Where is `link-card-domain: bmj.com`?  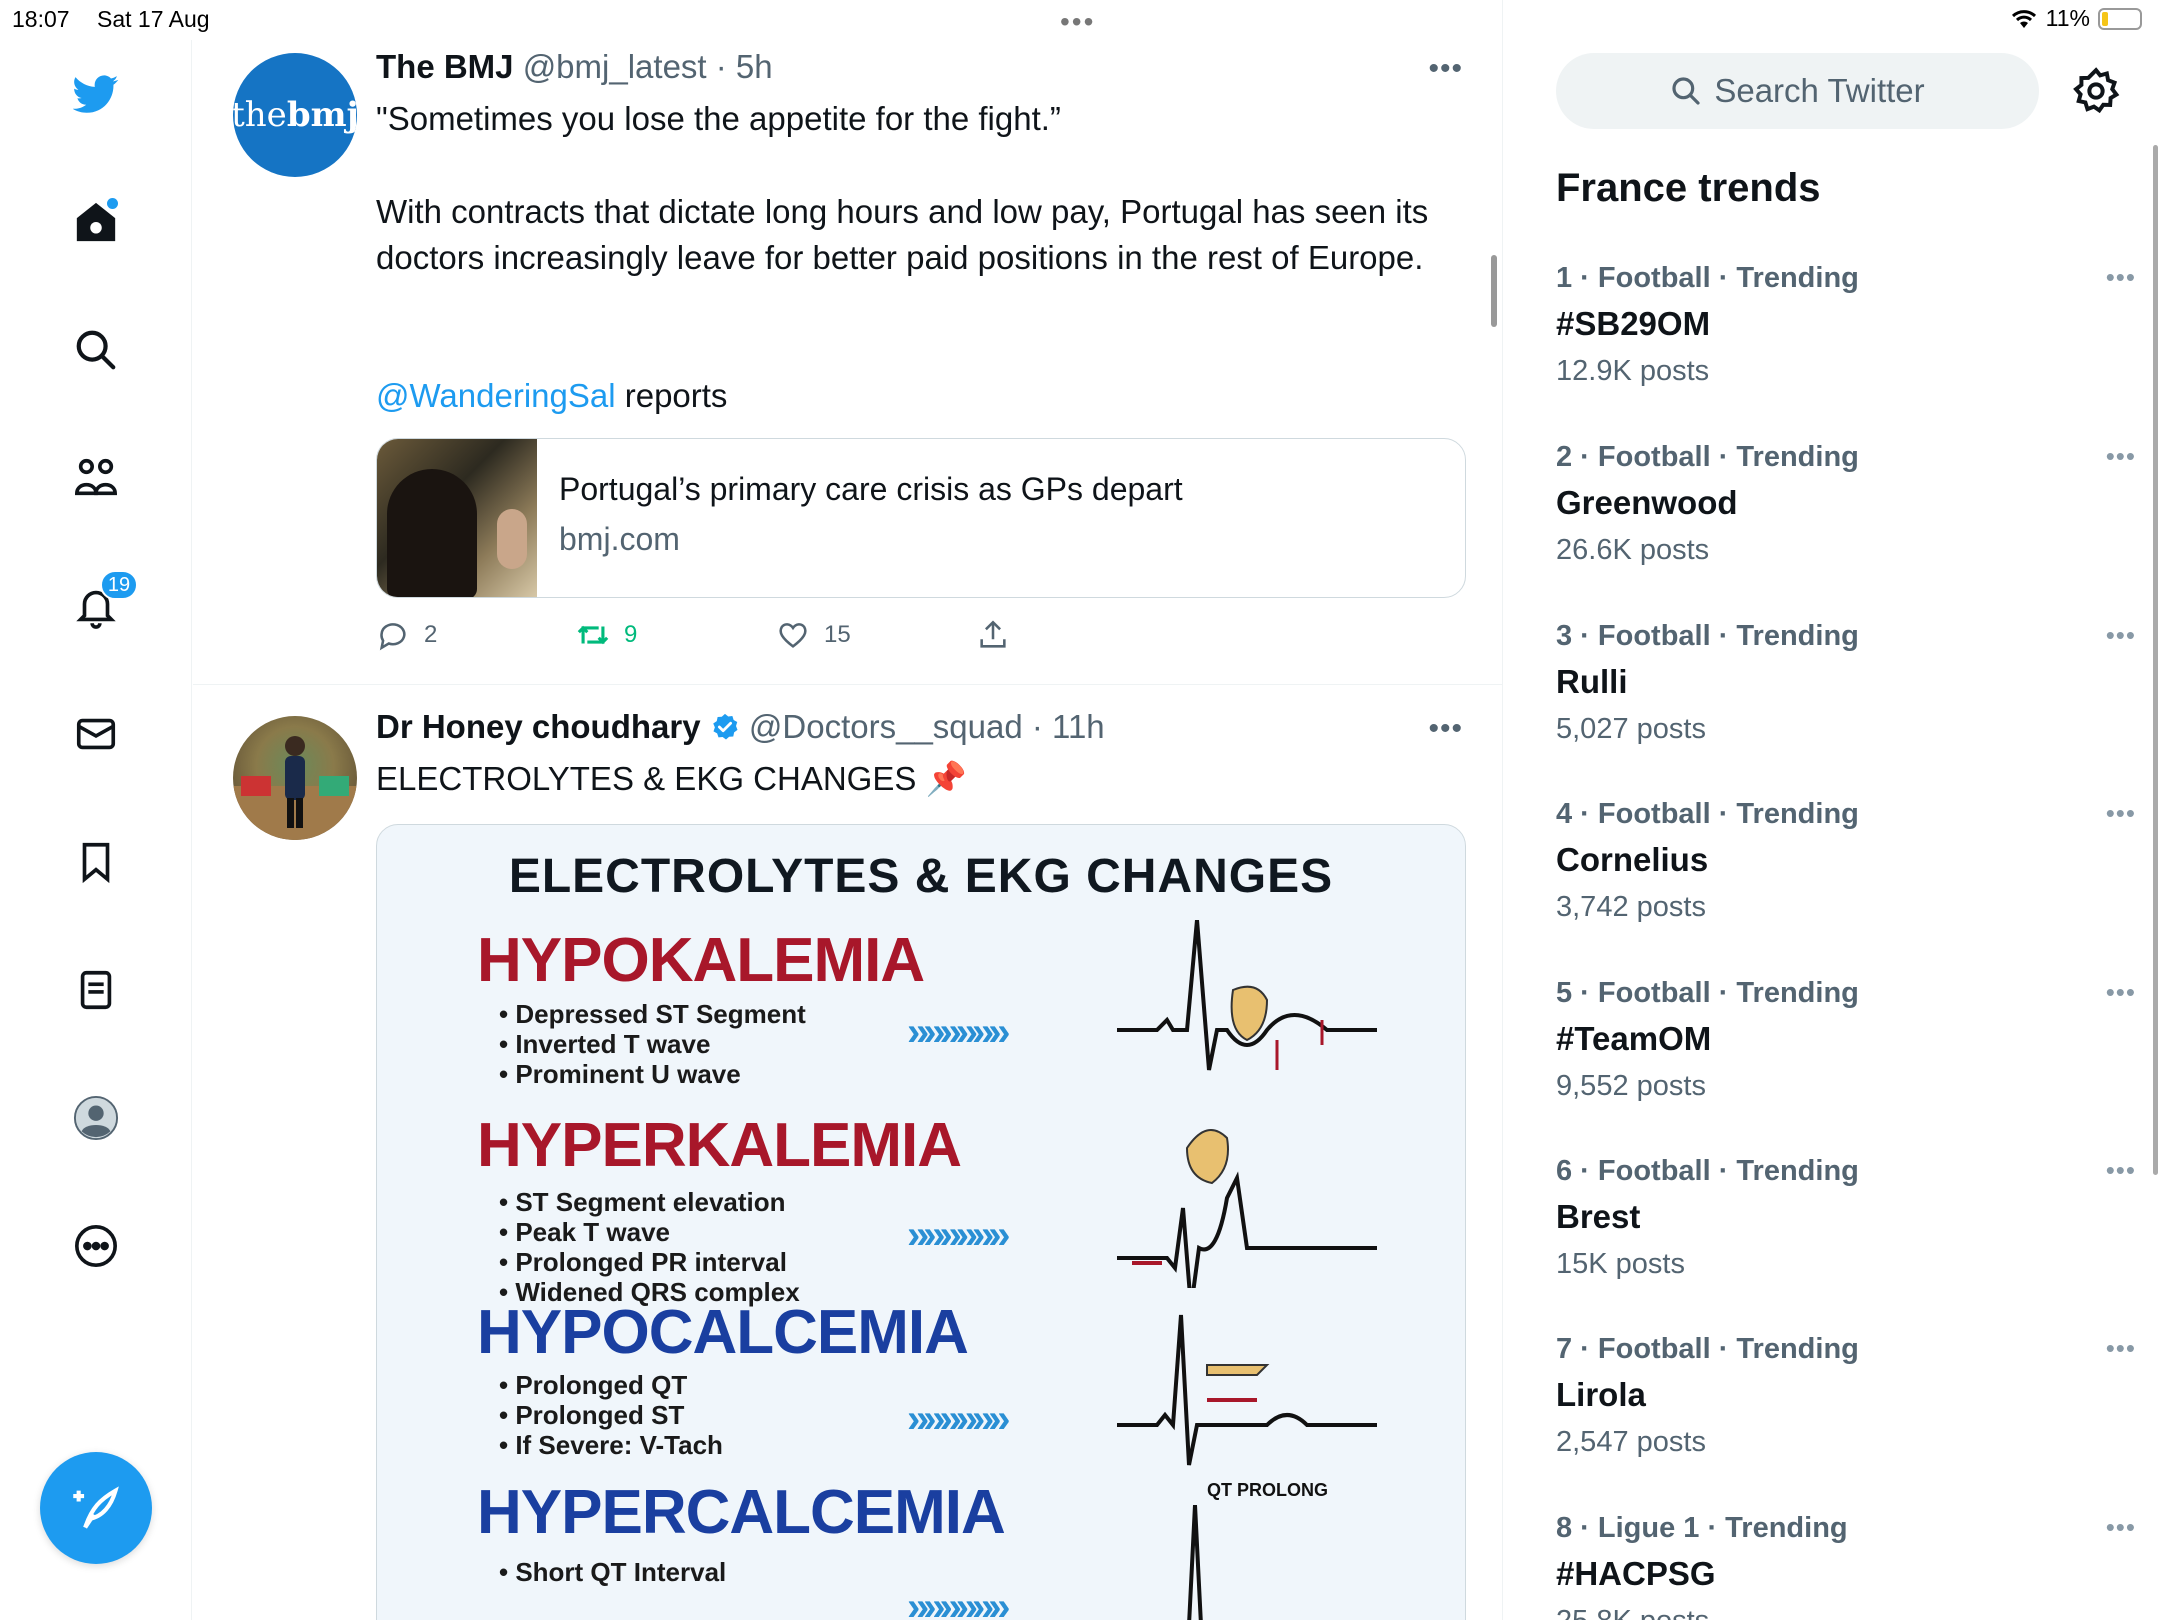 link-card-domain: bmj.com is located at coordinates (619, 539).